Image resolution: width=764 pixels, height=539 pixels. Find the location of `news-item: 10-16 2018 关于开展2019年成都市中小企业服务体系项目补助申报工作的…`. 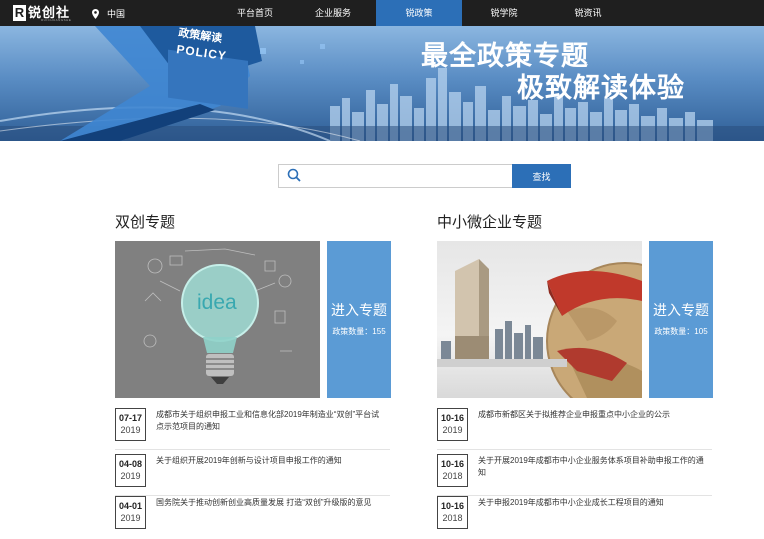

news-item: 10-16 2018 关于开展2019年成都市中小企业服务体系项目补助申报工作的… is located at coordinates (574, 475).